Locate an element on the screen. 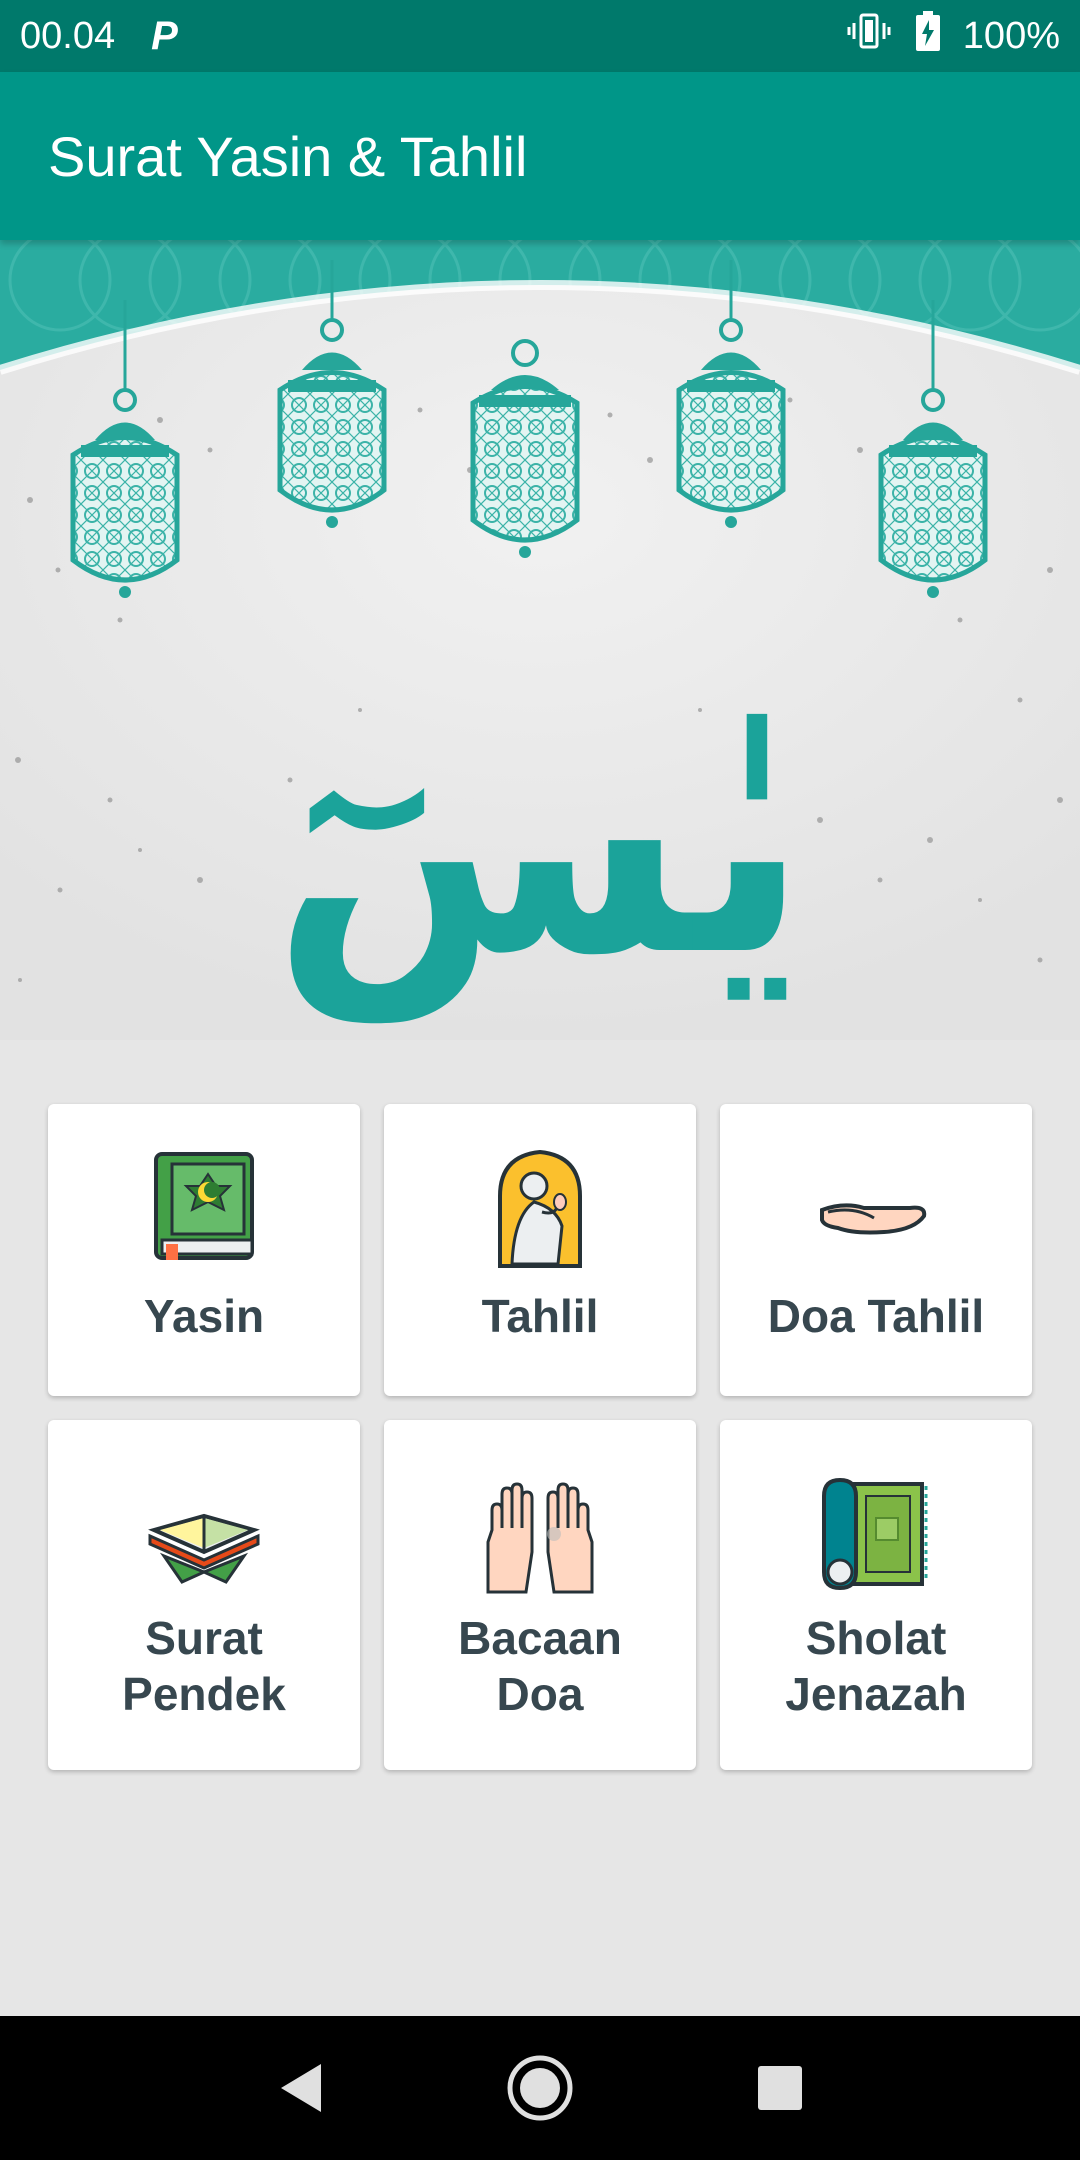 This screenshot has height=2160, width=1080. menu-label-surat-pendek: Surat Pendek is located at coordinates (204, 1666).